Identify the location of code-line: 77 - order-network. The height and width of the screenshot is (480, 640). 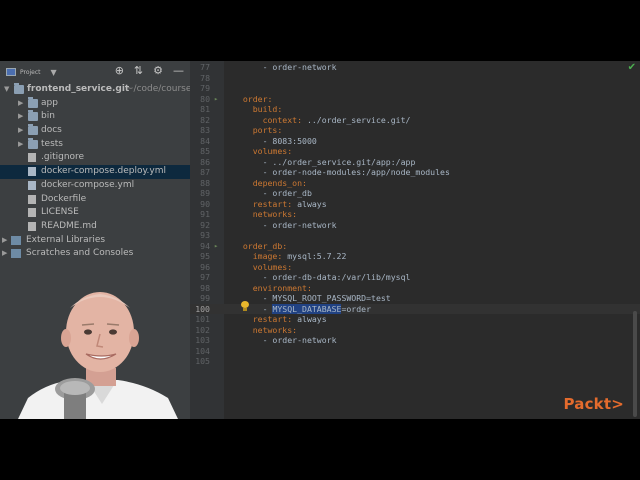
(415, 67).